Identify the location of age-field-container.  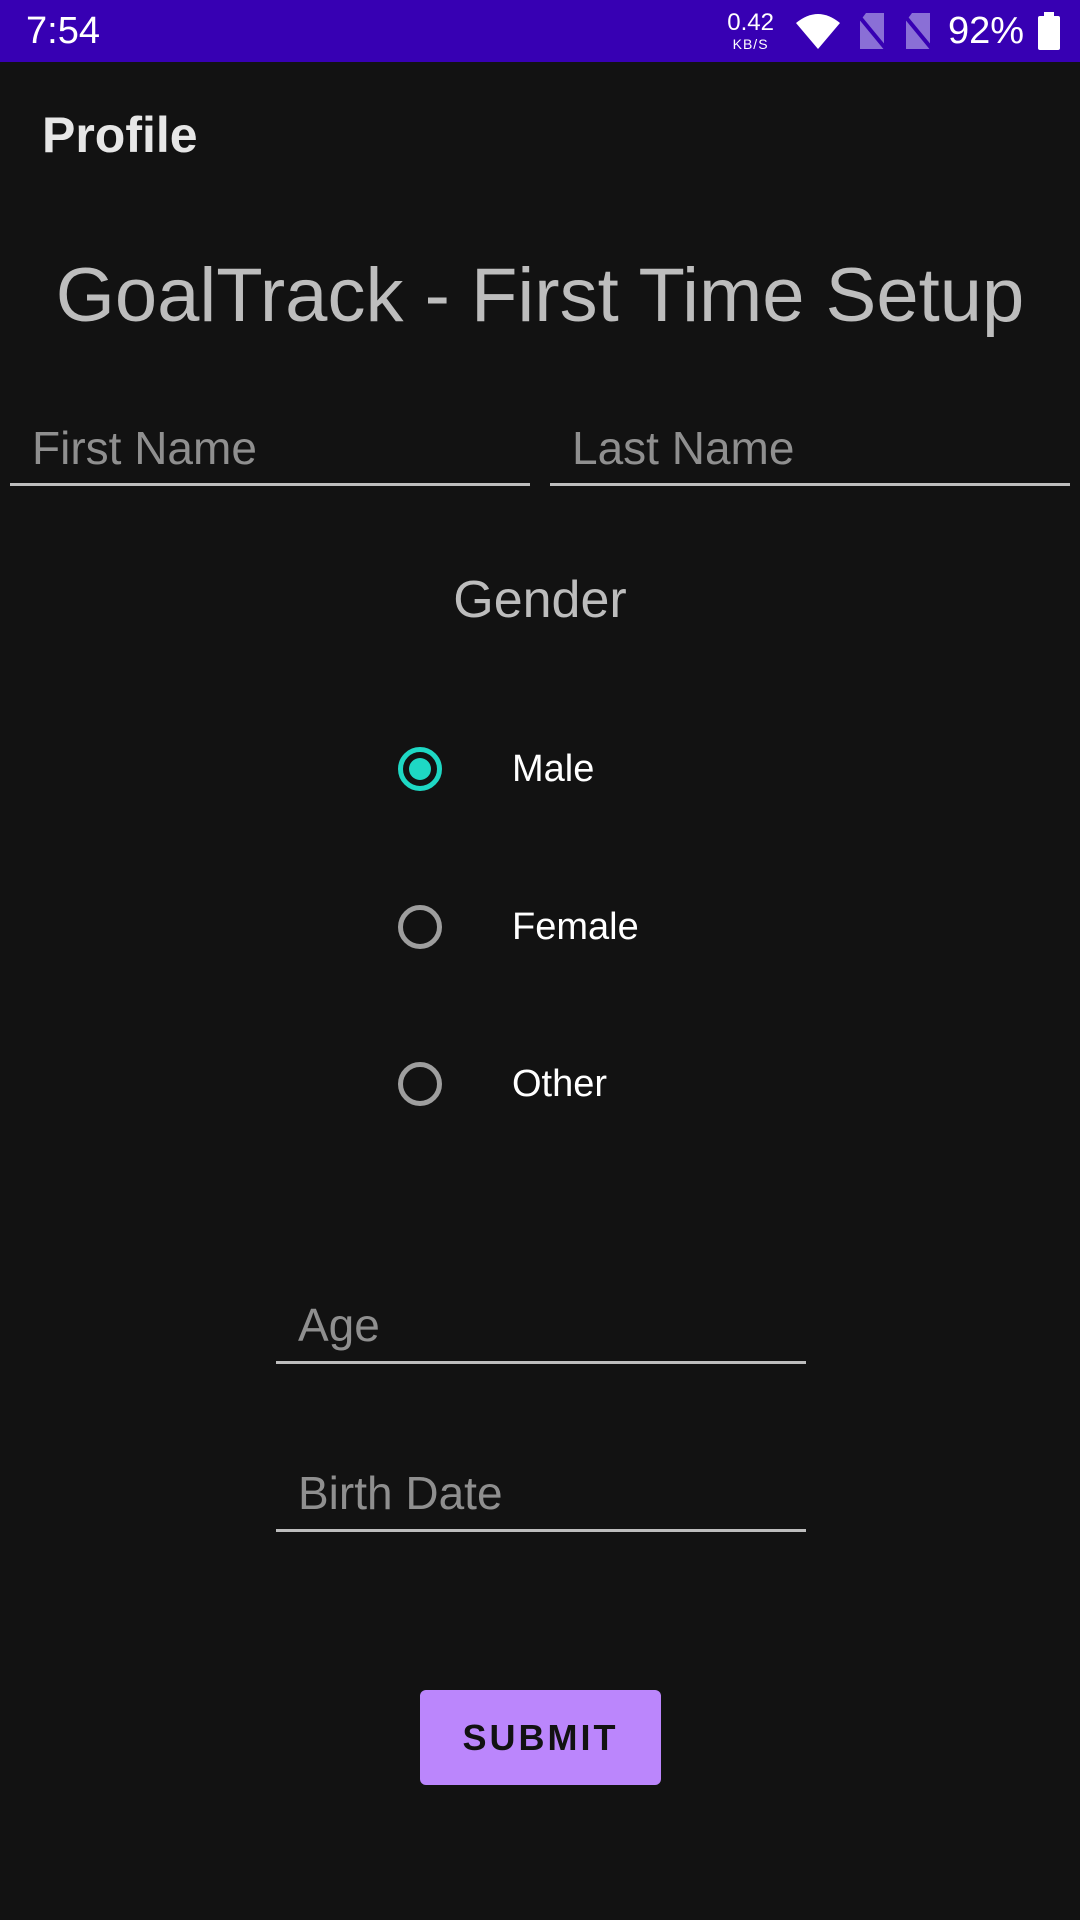
(541, 1326).